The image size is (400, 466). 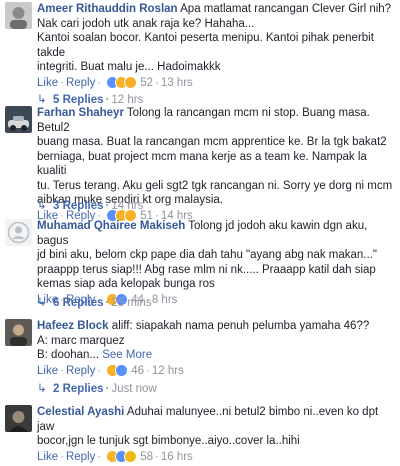 What do you see at coordinates (73, 326) in the screenshot?
I see `author-name: Hafeez Block` at bounding box center [73, 326].